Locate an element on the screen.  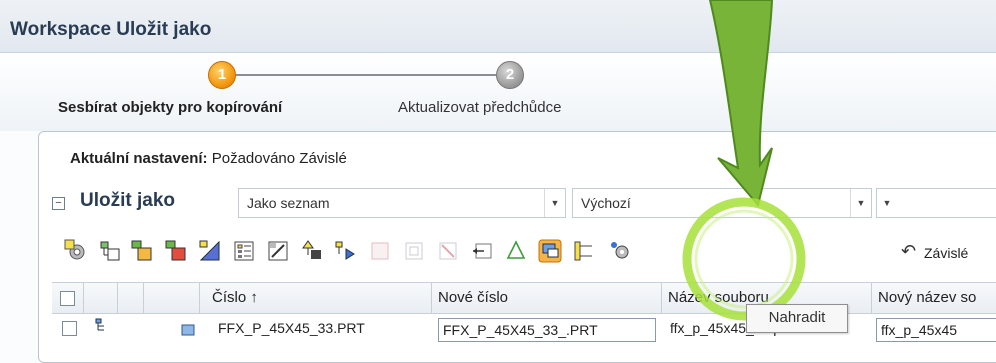
part-icon is located at coordinates (188, 330).